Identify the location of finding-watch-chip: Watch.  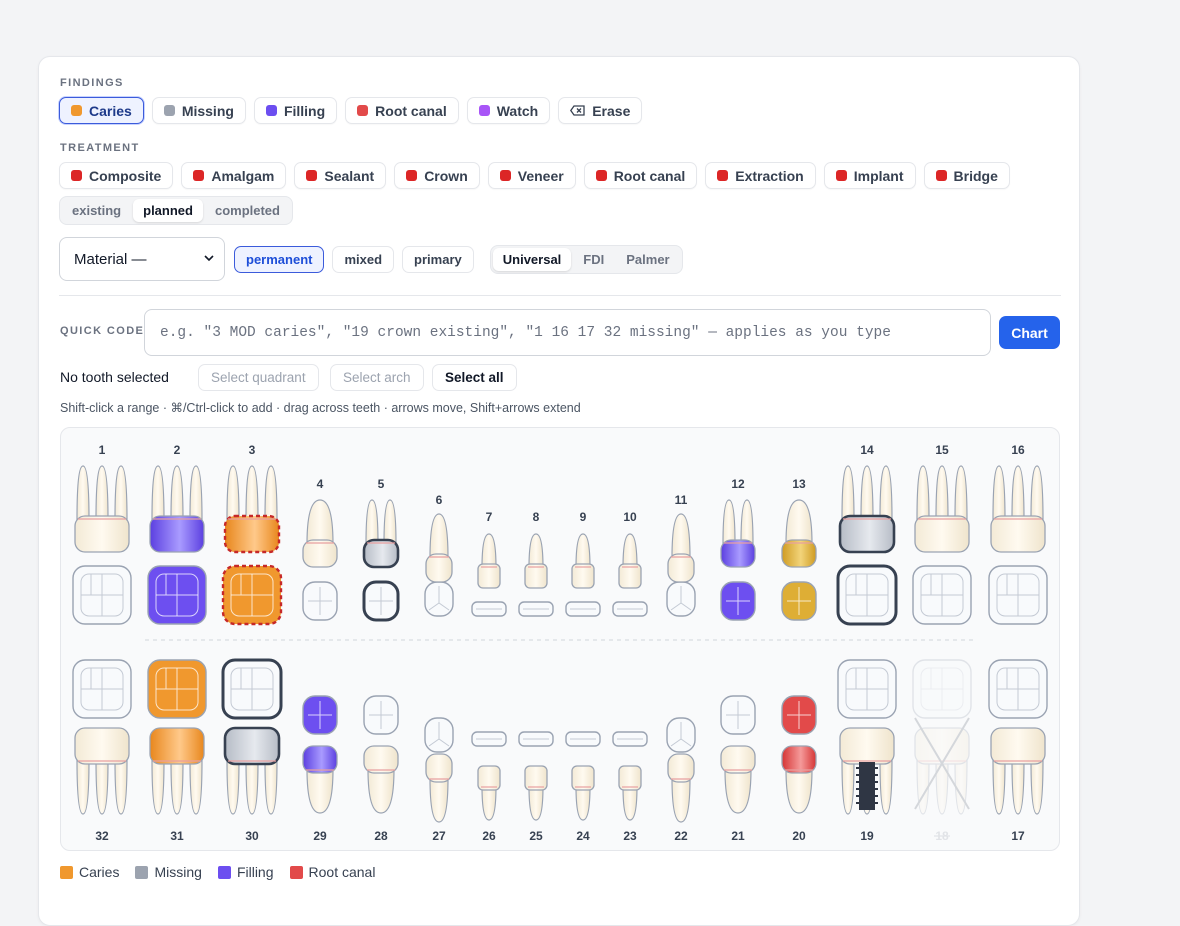
(508, 110).